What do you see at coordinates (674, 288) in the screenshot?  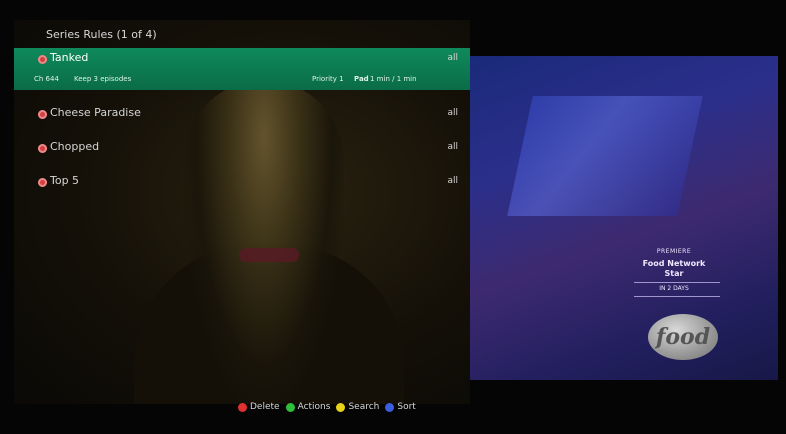 I see `promo-when: IN 2 DAYS` at bounding box center [674, 288].